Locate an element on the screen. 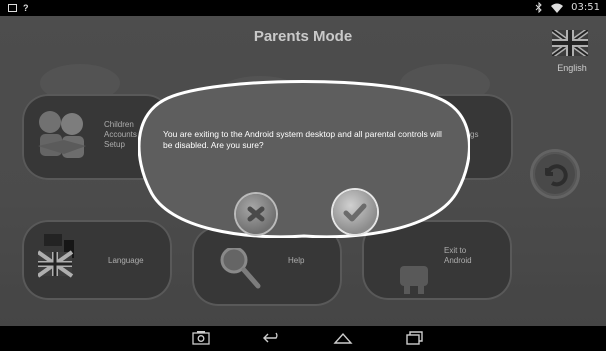 This screenshot has width=606, height=351. wifi-icon is located at coordinates (557, 8).